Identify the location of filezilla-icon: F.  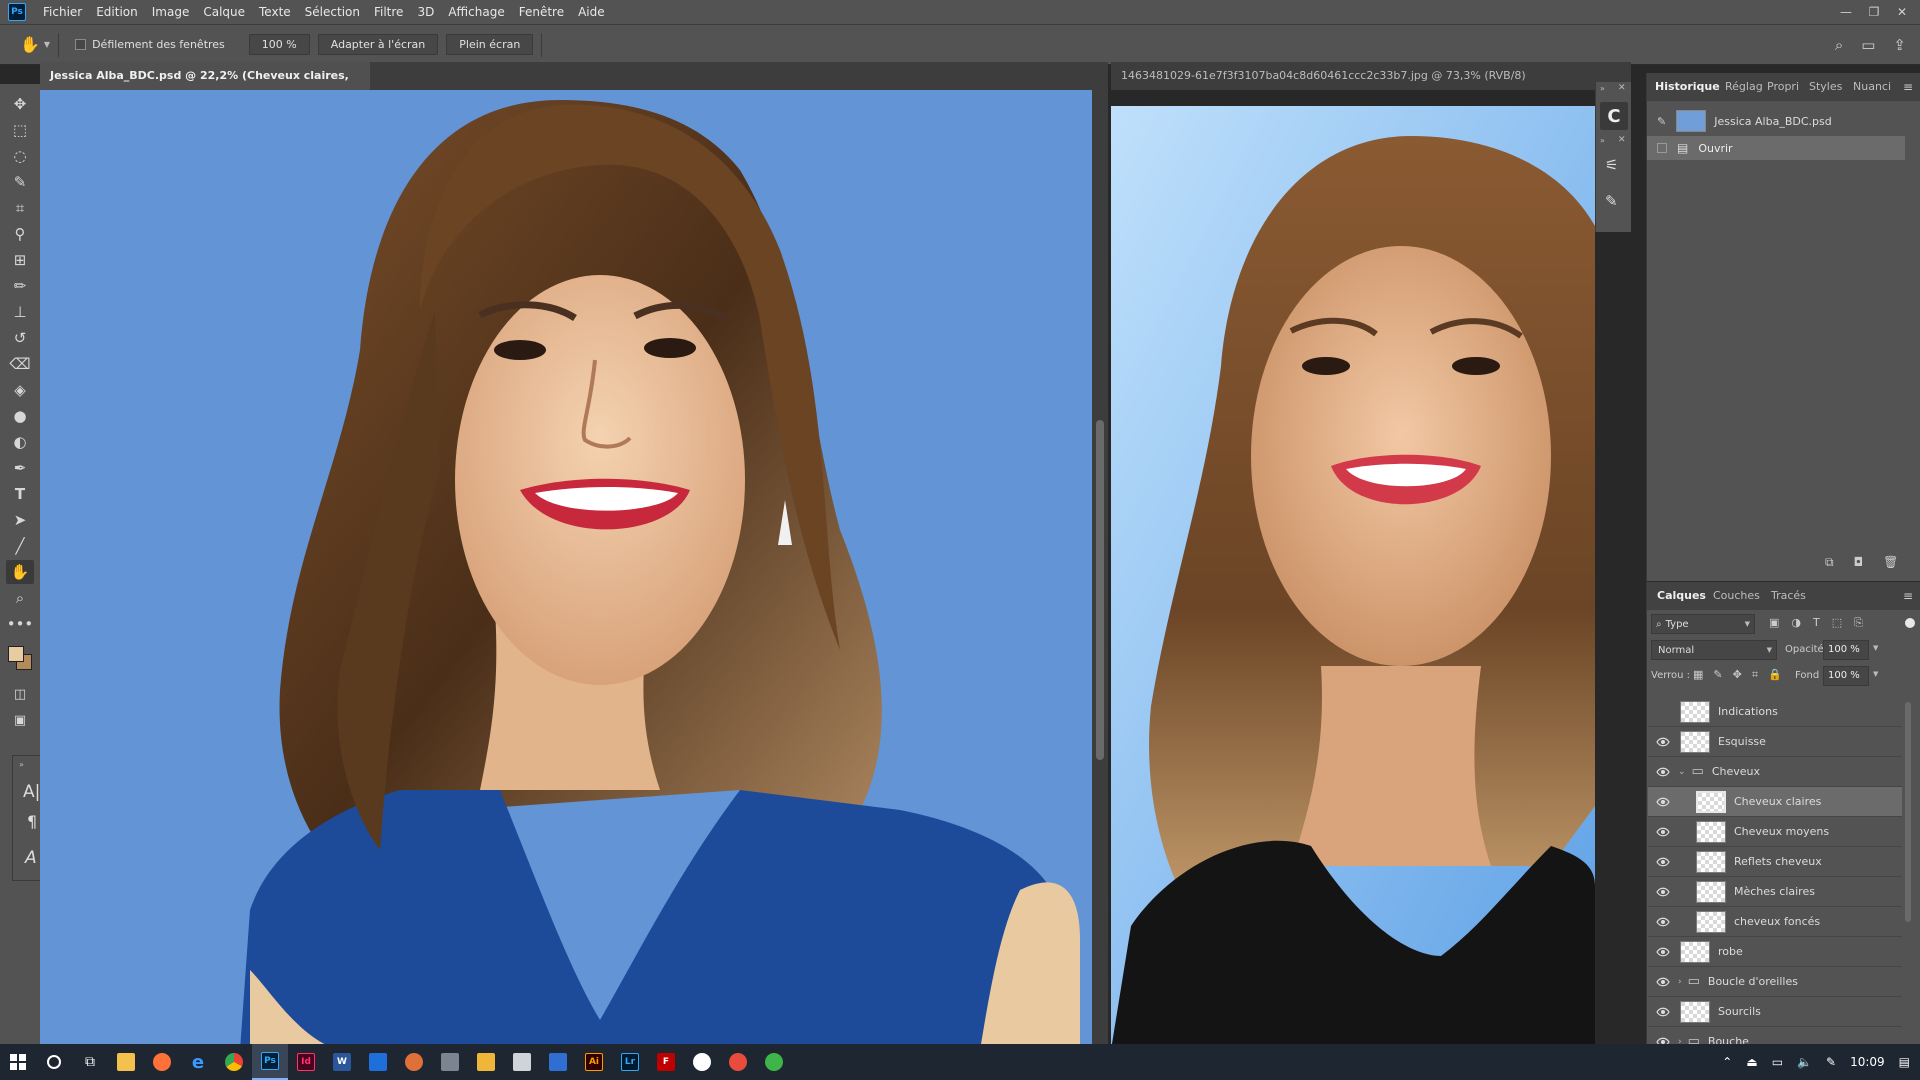
(666, 1062).